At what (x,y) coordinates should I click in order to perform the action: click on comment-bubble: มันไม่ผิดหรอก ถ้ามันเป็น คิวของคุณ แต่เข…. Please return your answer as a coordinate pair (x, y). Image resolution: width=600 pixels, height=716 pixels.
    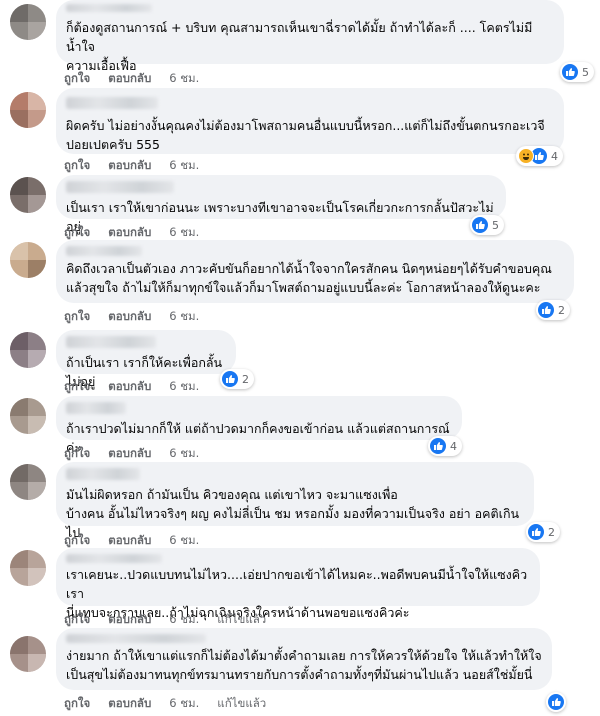
    Looking at the image, I should click on (295, 501).